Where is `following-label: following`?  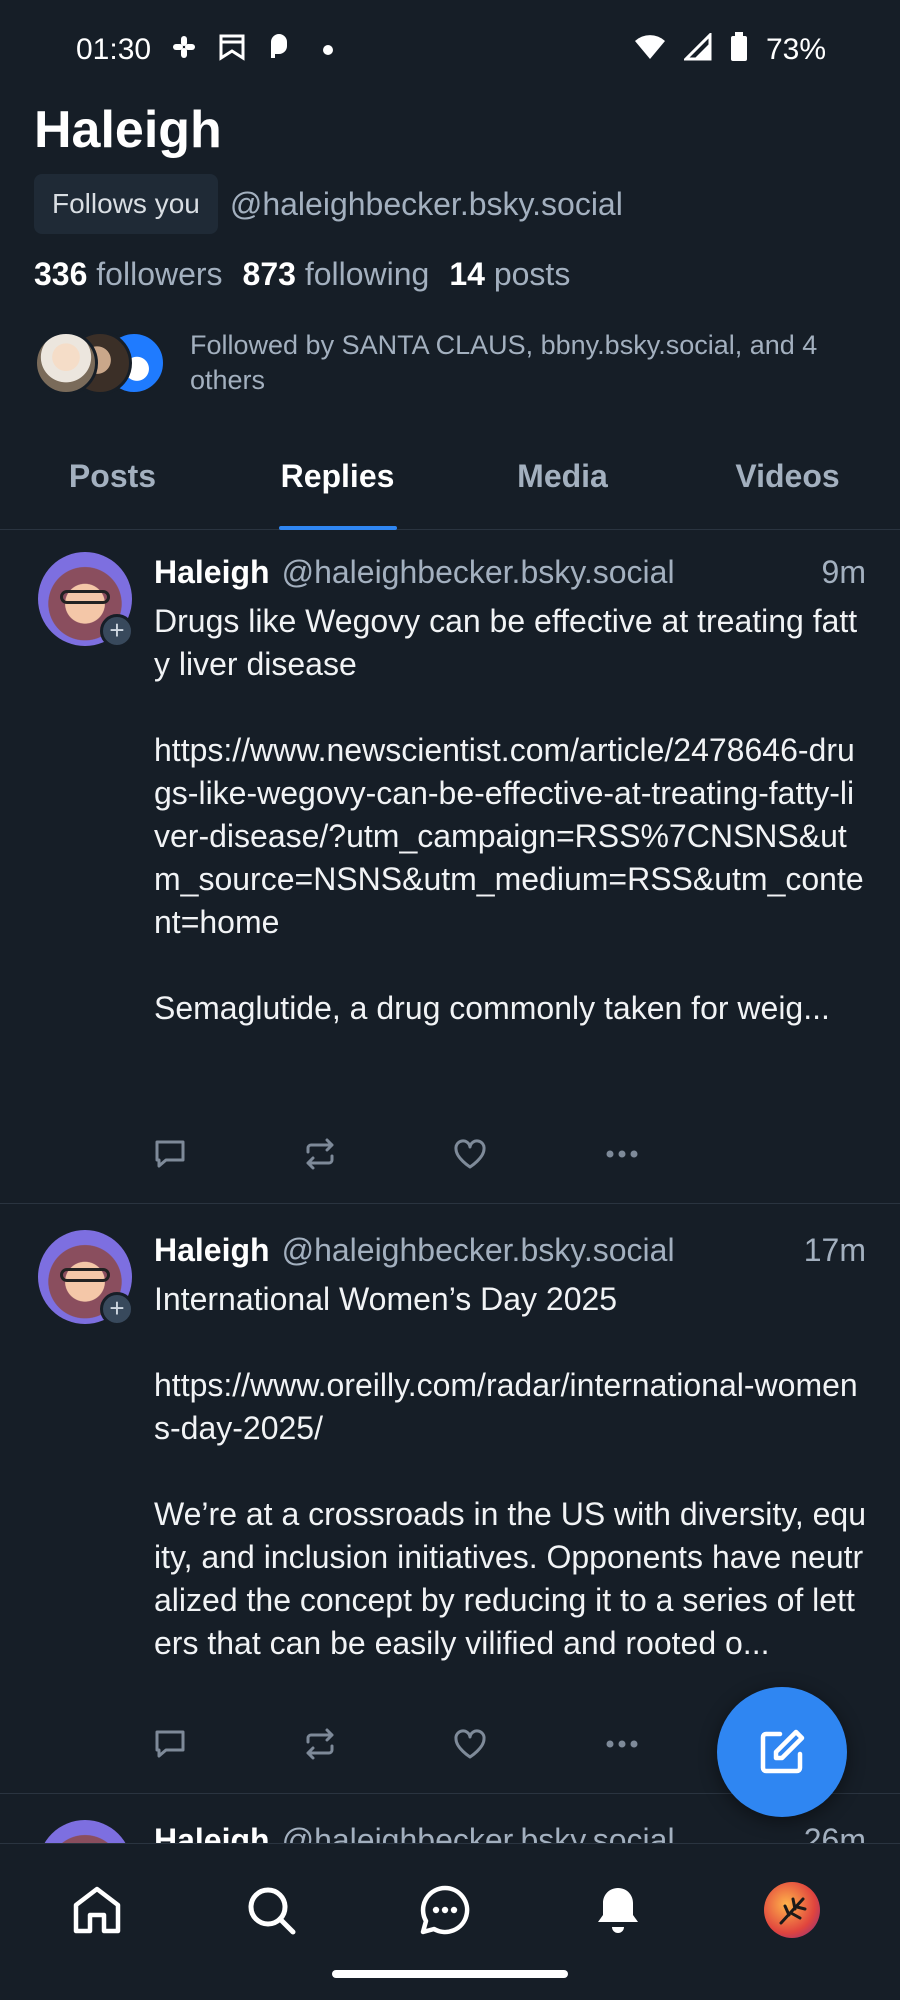
following-label: following is located at coordinates (367, 274).